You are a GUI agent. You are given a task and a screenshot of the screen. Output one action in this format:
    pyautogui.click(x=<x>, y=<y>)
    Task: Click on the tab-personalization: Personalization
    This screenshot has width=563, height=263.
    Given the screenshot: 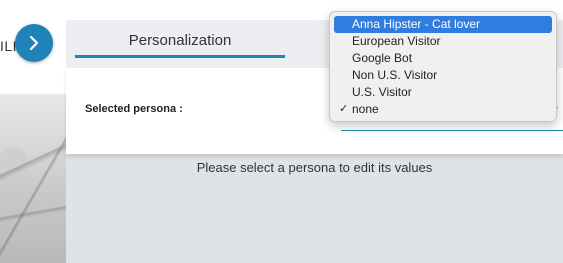 What is the action you would take?
    pyautogui.click(x=180, y=41)
    